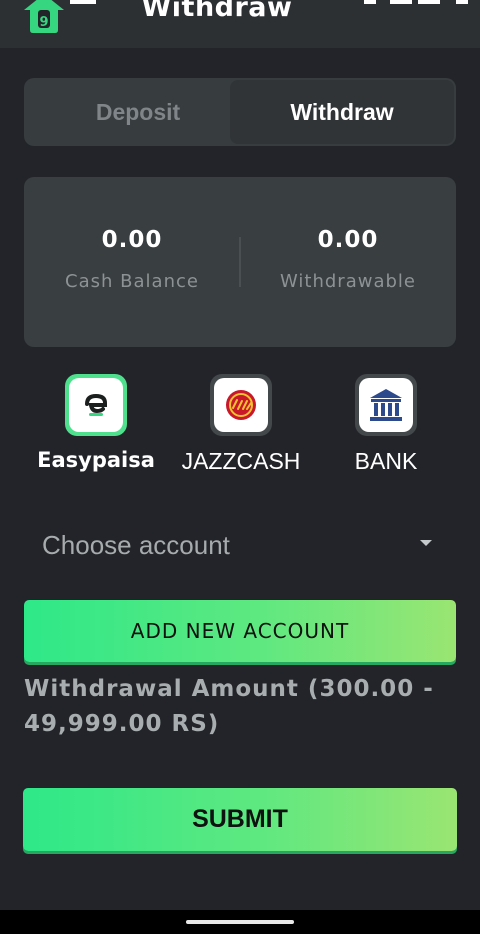  I want to click on system-nav-bar, so click(240, 922).